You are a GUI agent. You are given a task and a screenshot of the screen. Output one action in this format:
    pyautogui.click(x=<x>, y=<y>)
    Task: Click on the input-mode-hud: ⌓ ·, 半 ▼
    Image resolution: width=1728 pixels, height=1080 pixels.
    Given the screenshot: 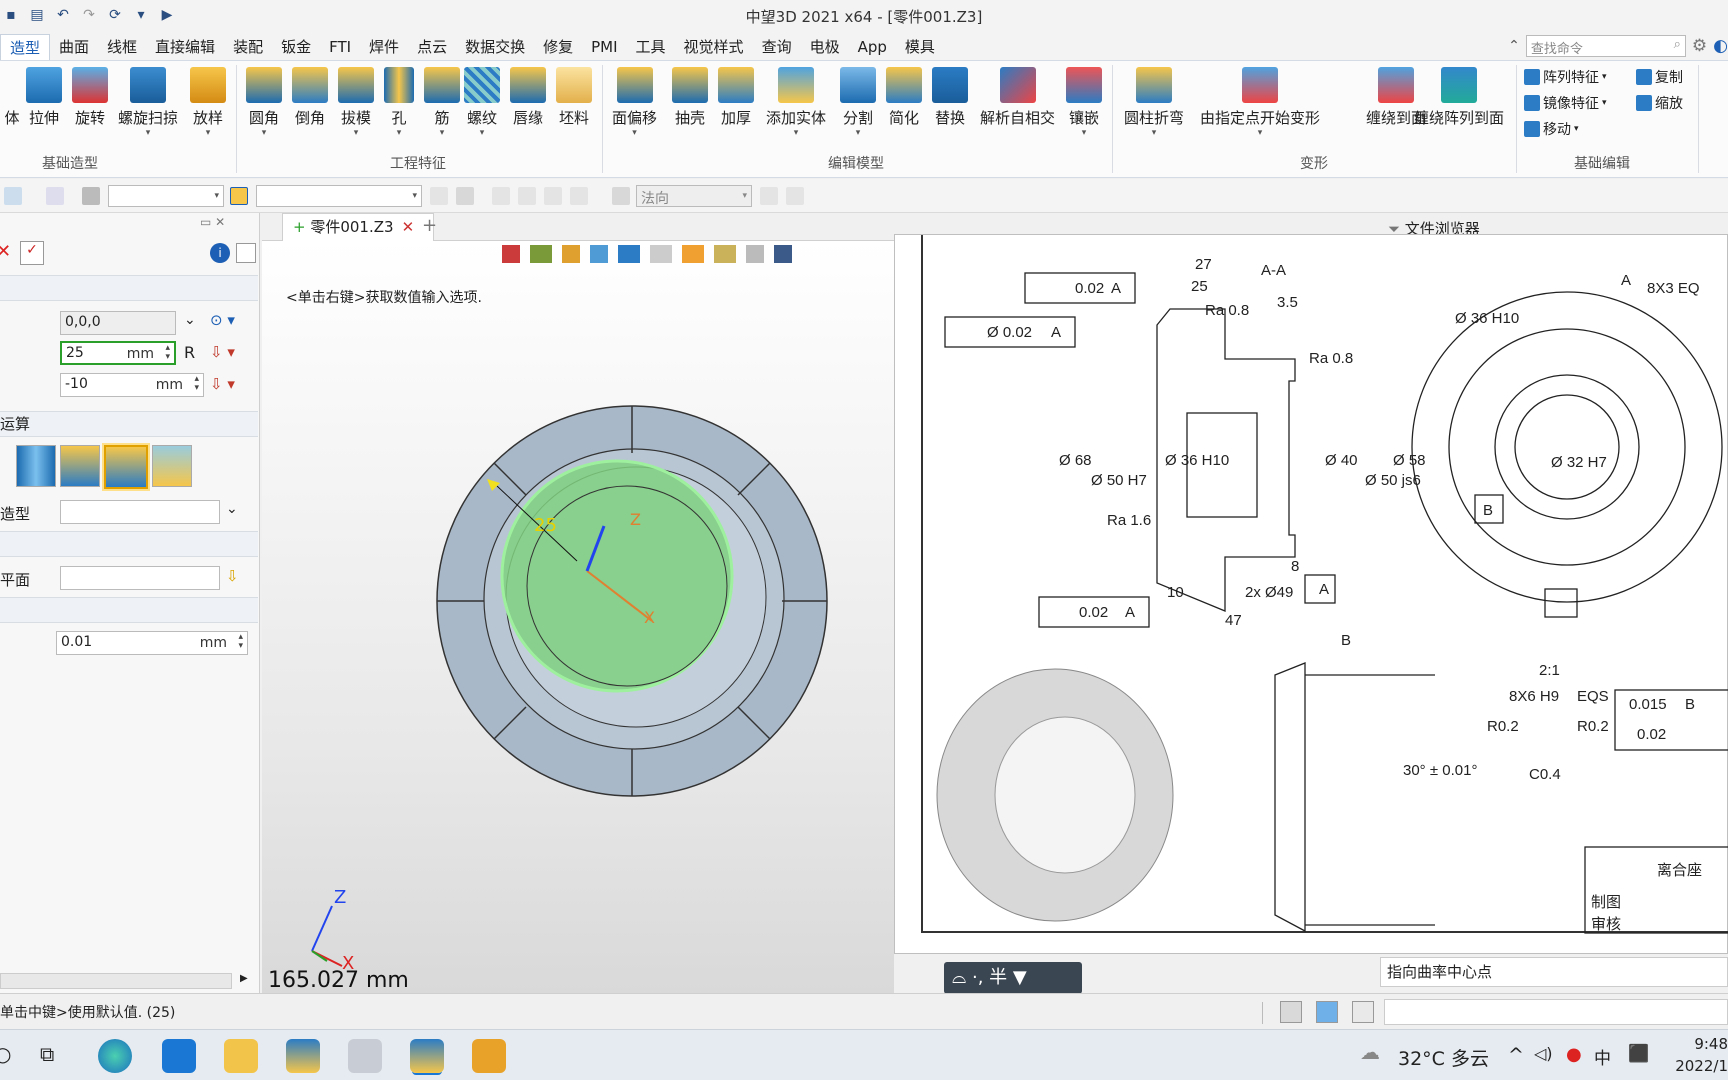 What is the action you would take?
    pyautogui.click(x=1013, y=978)
    